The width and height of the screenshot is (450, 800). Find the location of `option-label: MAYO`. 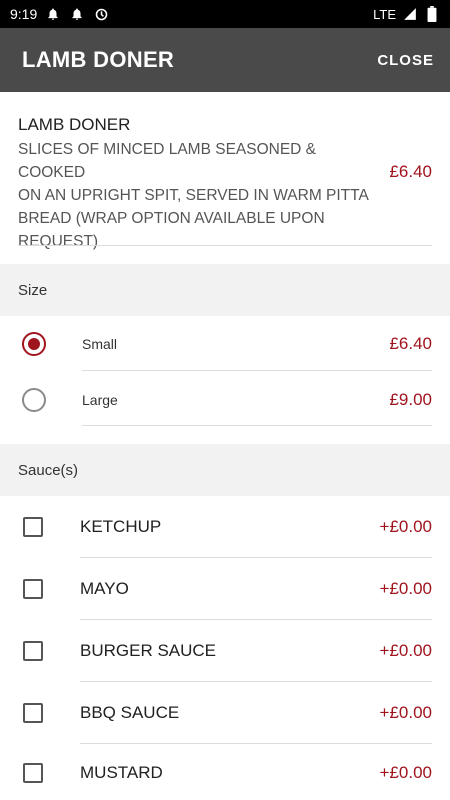

option-label: MAYO is located at coordinates (104, 588).